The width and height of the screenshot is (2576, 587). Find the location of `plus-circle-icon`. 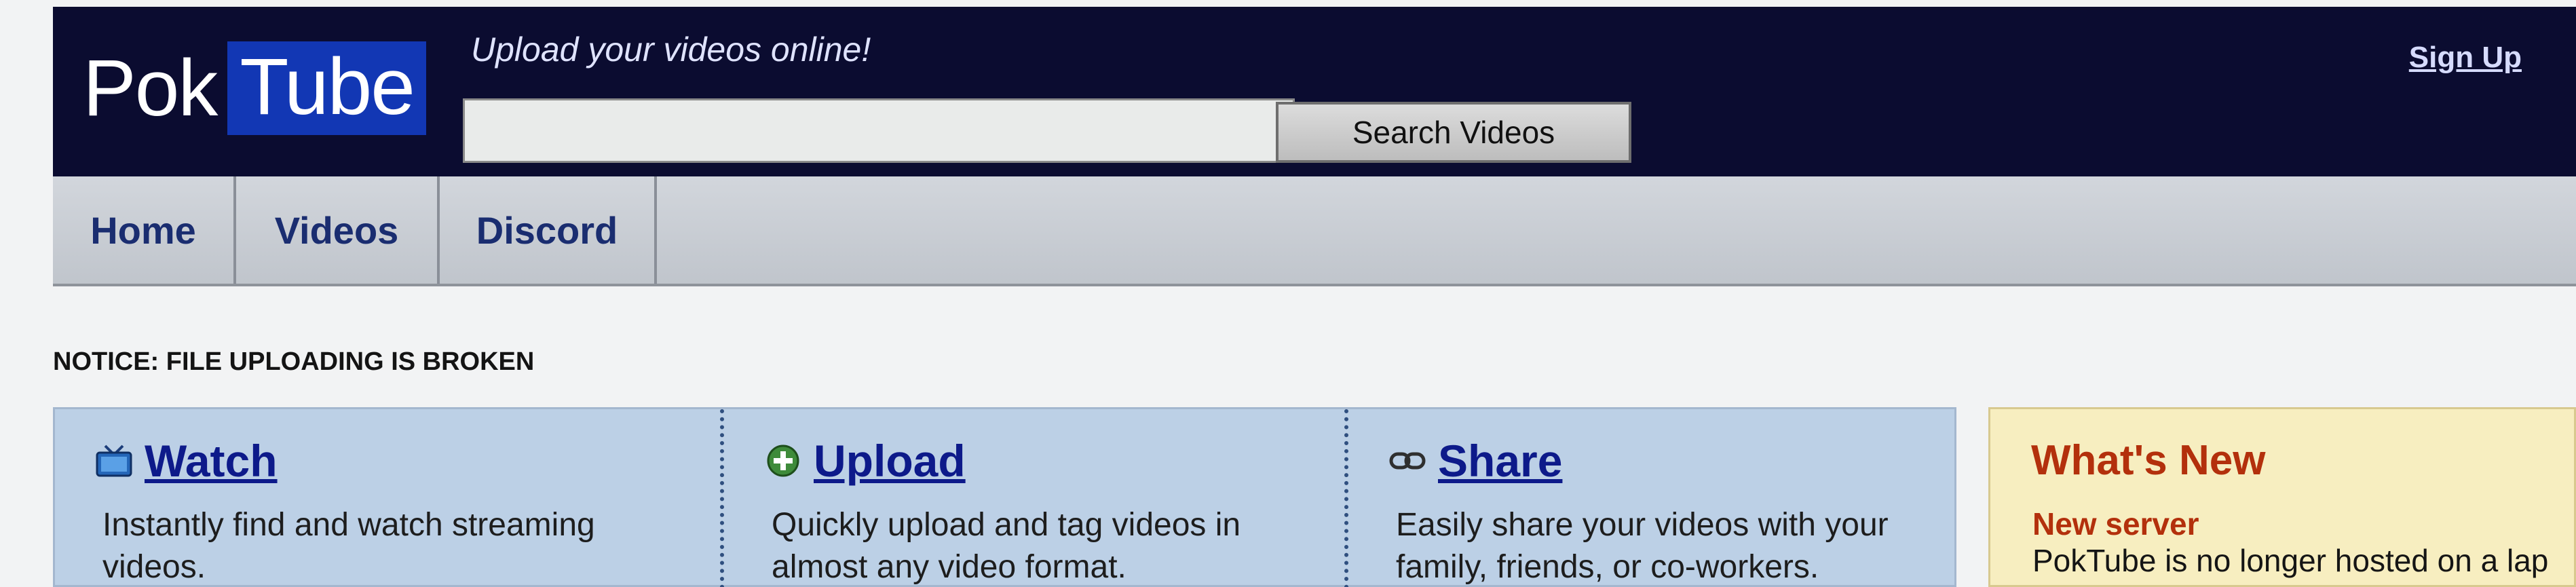

plus-circle-icon is located at coordinates (783, 460).